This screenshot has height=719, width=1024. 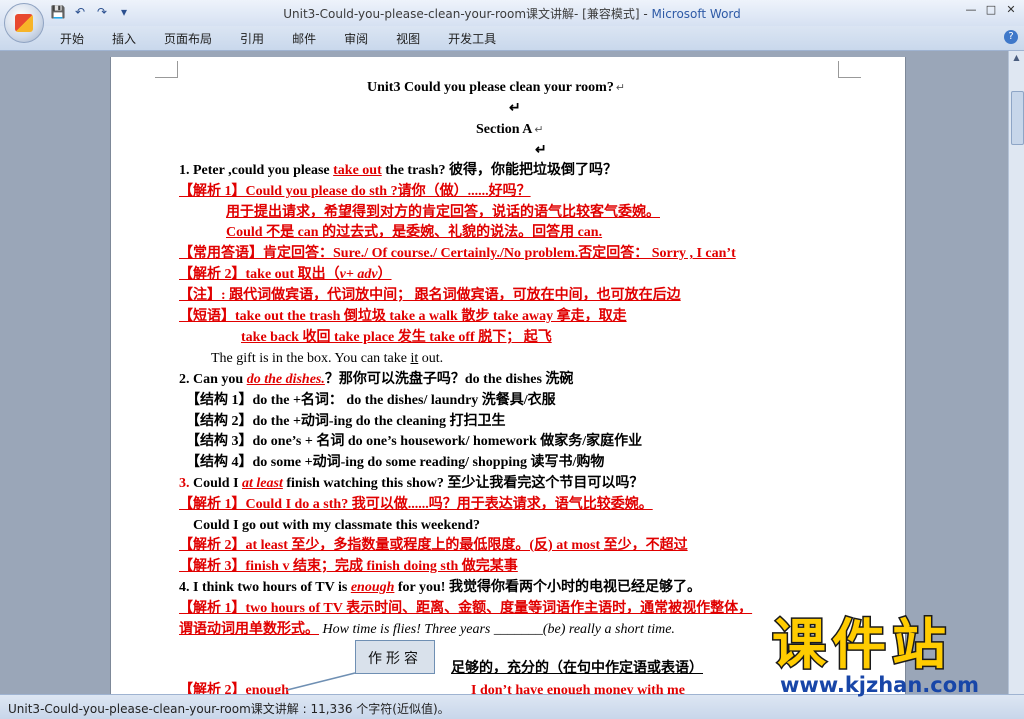 I want to click on tab-developer: 开发工具, so click(x=472, y=38).